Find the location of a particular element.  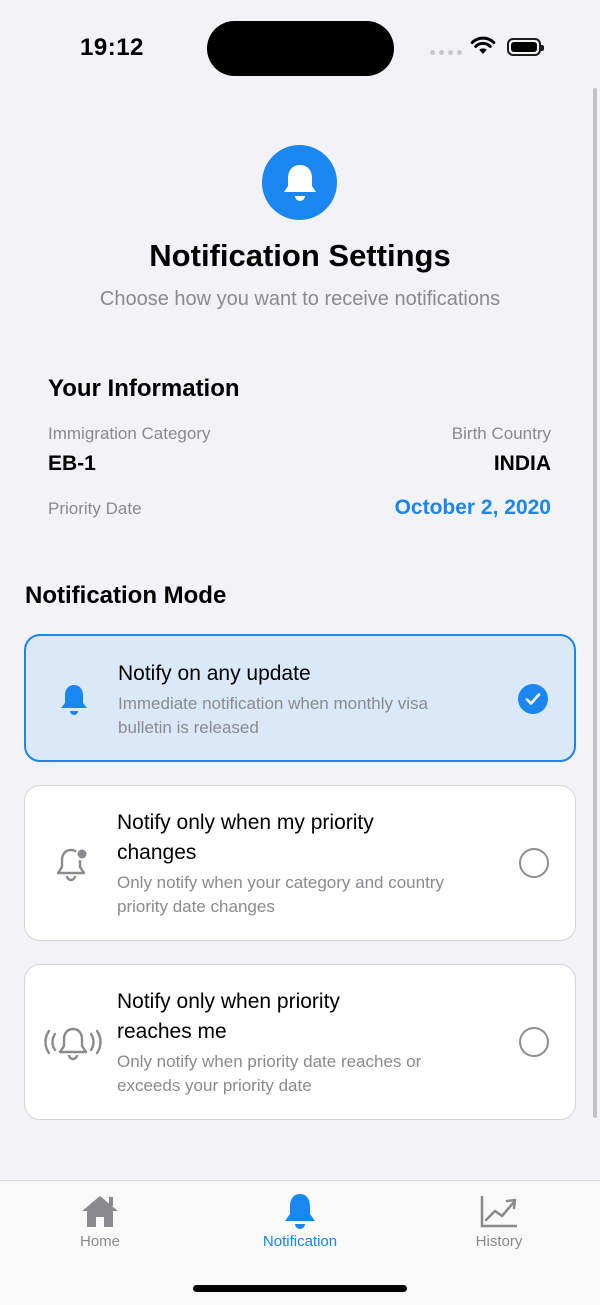

dynamic-island is located at coordinates (300, 48).